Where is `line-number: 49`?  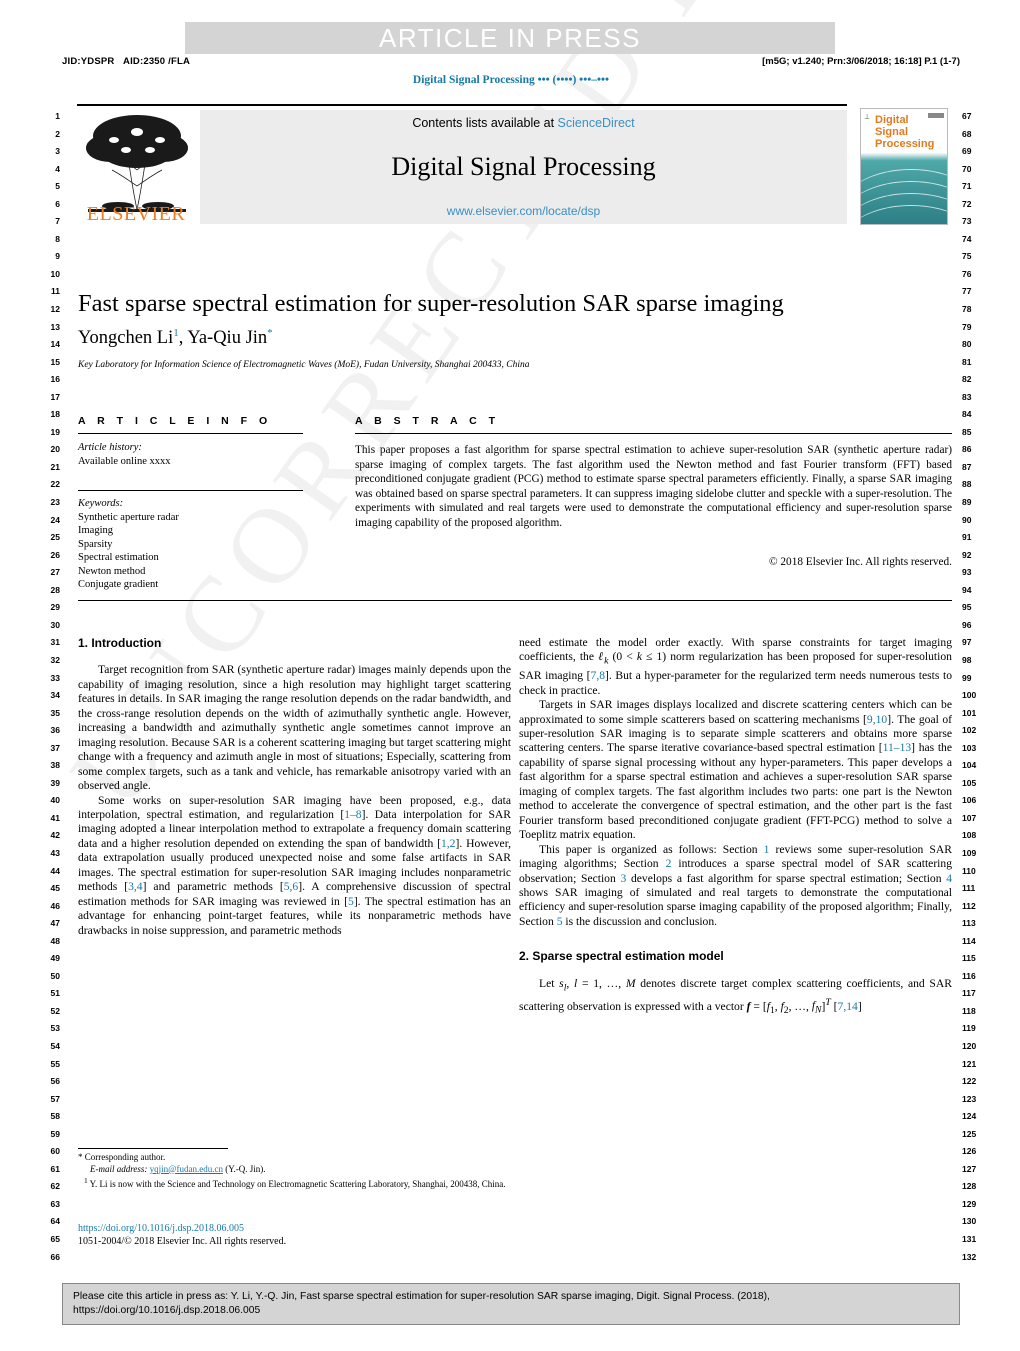 line-number: 49 is located at coordinates (55, 958).